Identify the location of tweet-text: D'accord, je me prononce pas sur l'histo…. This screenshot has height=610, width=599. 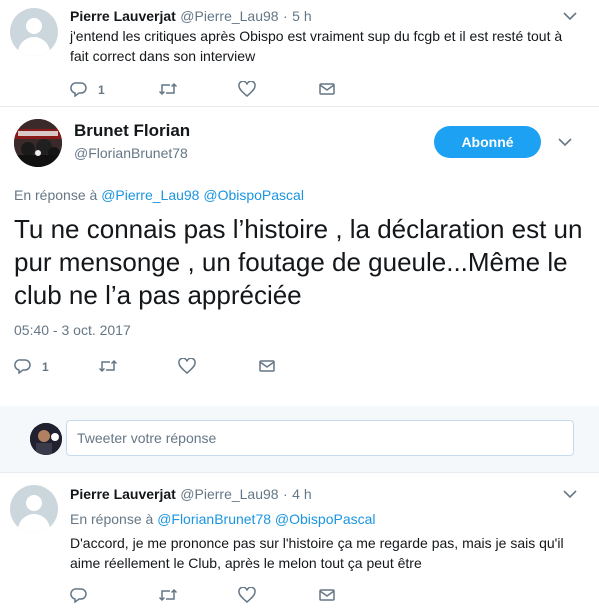
(317, 553).